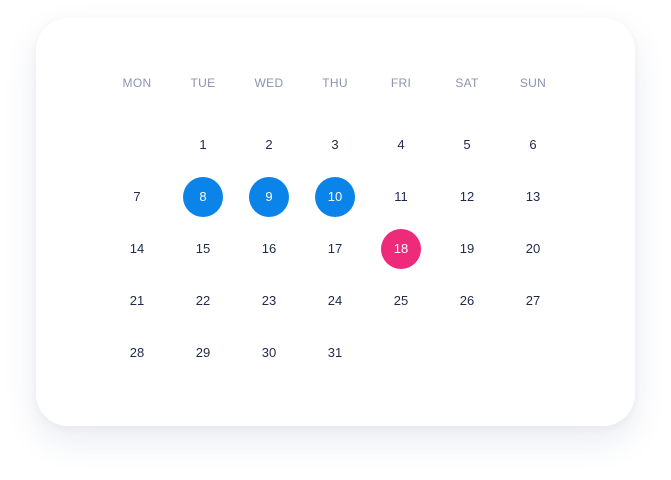 The image size is (671, 480). Describe the element at coordinates (401, 197) in the screenshot. I see `day-11: 11` at that location.